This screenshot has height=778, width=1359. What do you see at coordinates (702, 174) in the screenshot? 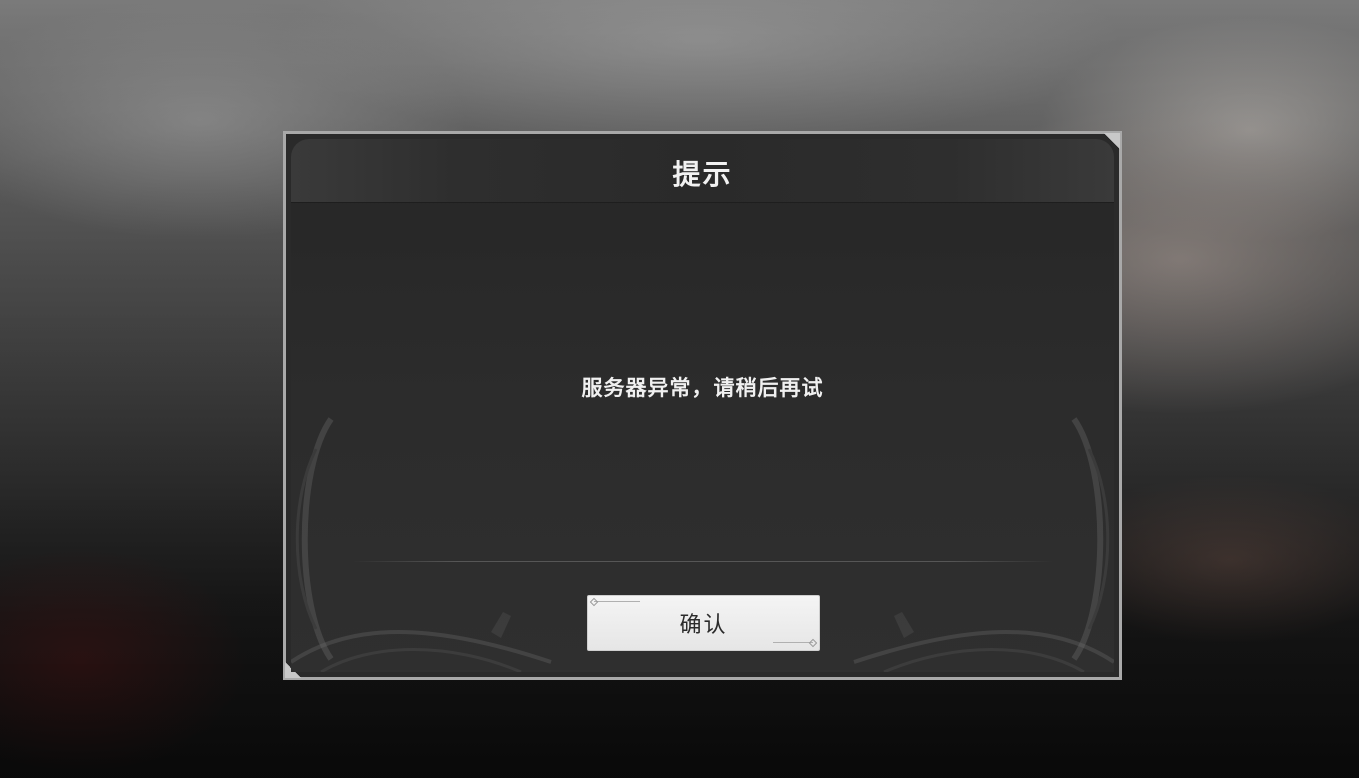
I see `dialog-title: 提示` at bounding box center [702, 174].